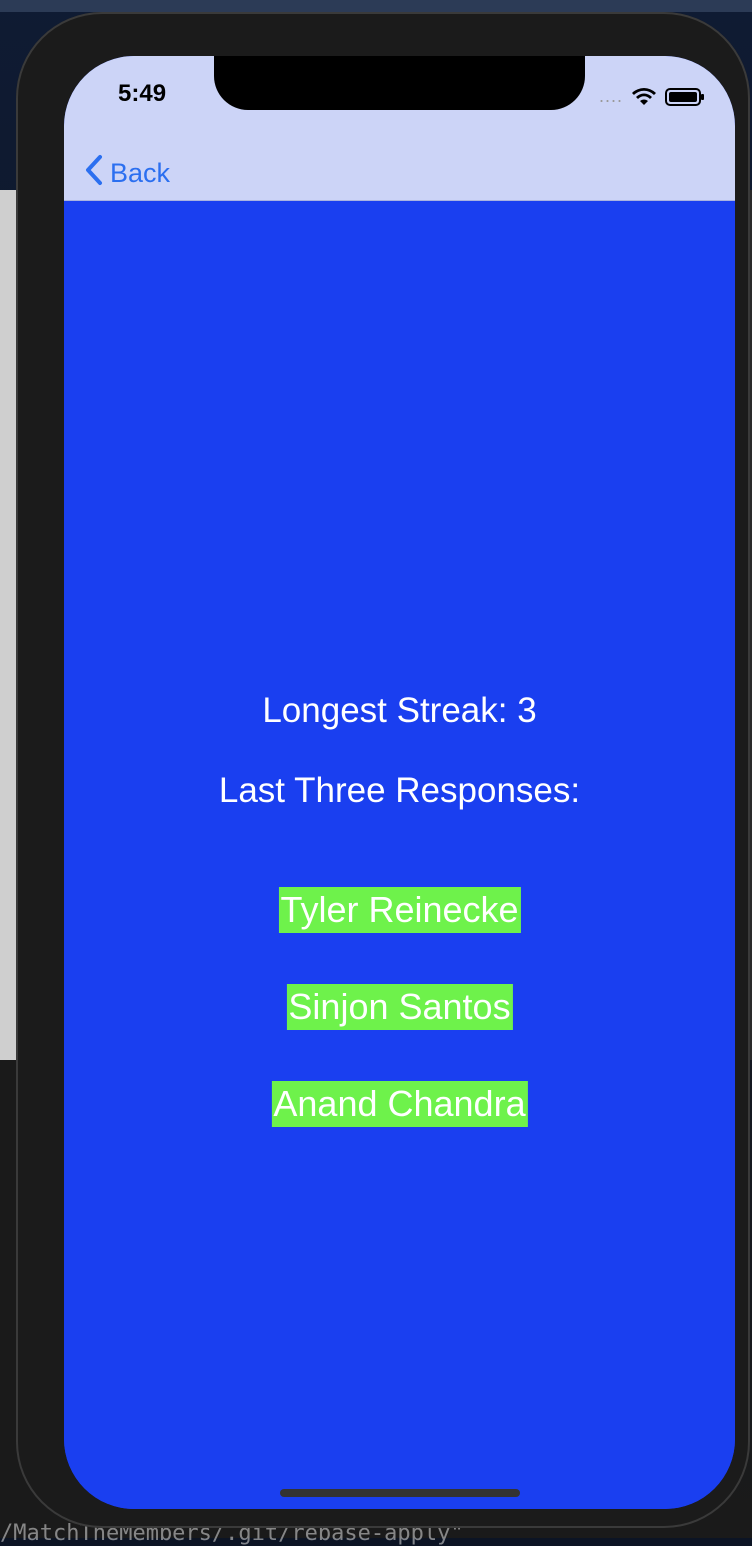 This screenshot has width=752, height=1546. I want to click on status-time: 5:49, so click(142, 93).